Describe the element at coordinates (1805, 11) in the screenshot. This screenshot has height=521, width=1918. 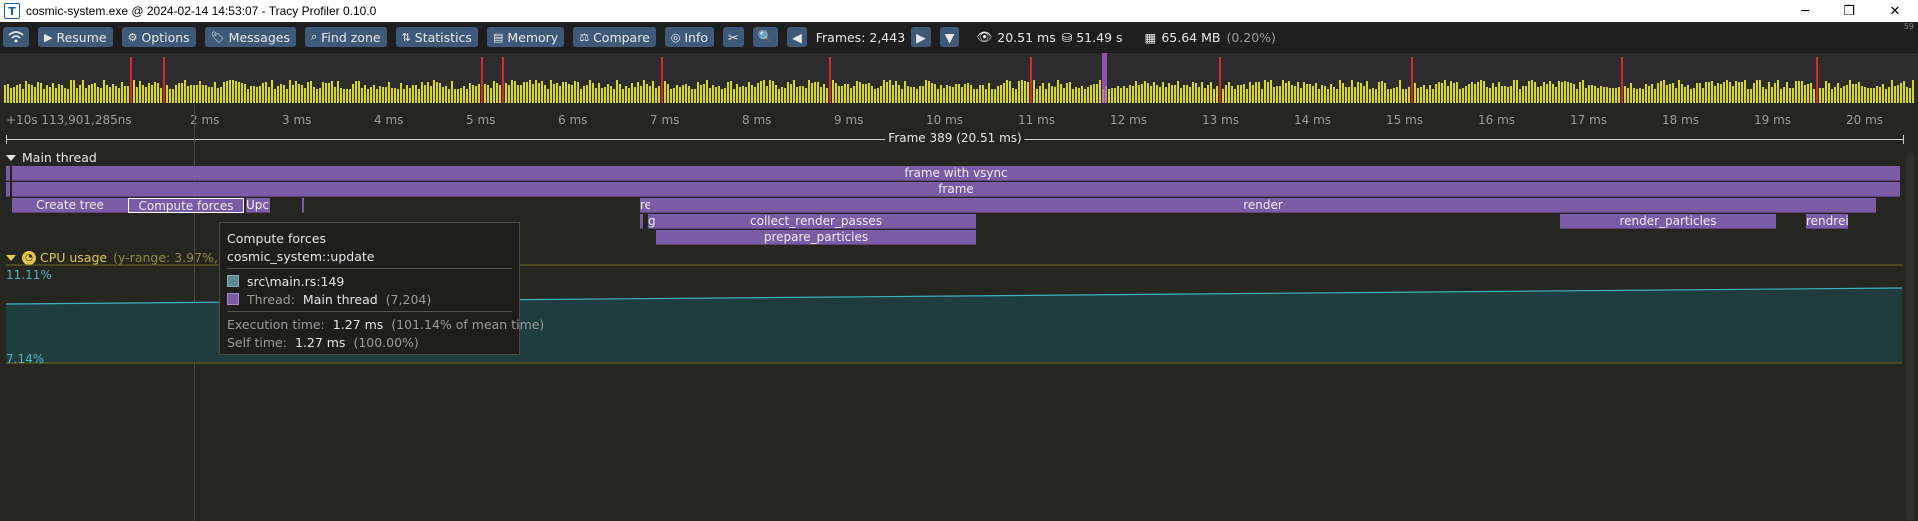
I see `minimize-button: ─` at that location.